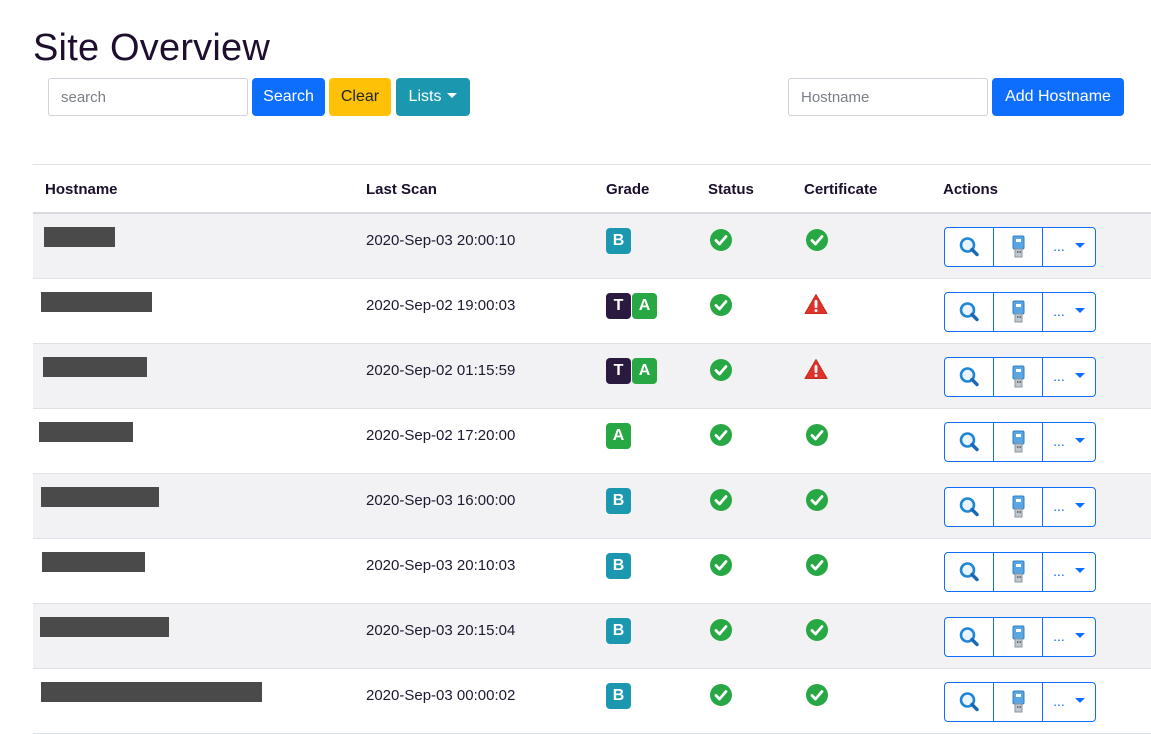 Image resolution: width=1151 pixels, height=734 pixels. I want to click on header-grade: Grade, so click(627, 189).